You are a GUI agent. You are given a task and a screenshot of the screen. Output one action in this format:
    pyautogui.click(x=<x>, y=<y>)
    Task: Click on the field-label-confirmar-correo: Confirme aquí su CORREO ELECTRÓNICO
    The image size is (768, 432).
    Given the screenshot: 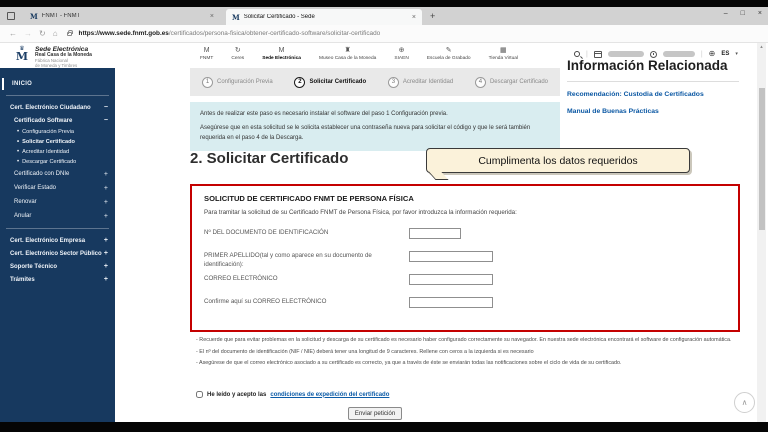 What is the action you would take?
    pyautogui.click(x=265, y=301)
    